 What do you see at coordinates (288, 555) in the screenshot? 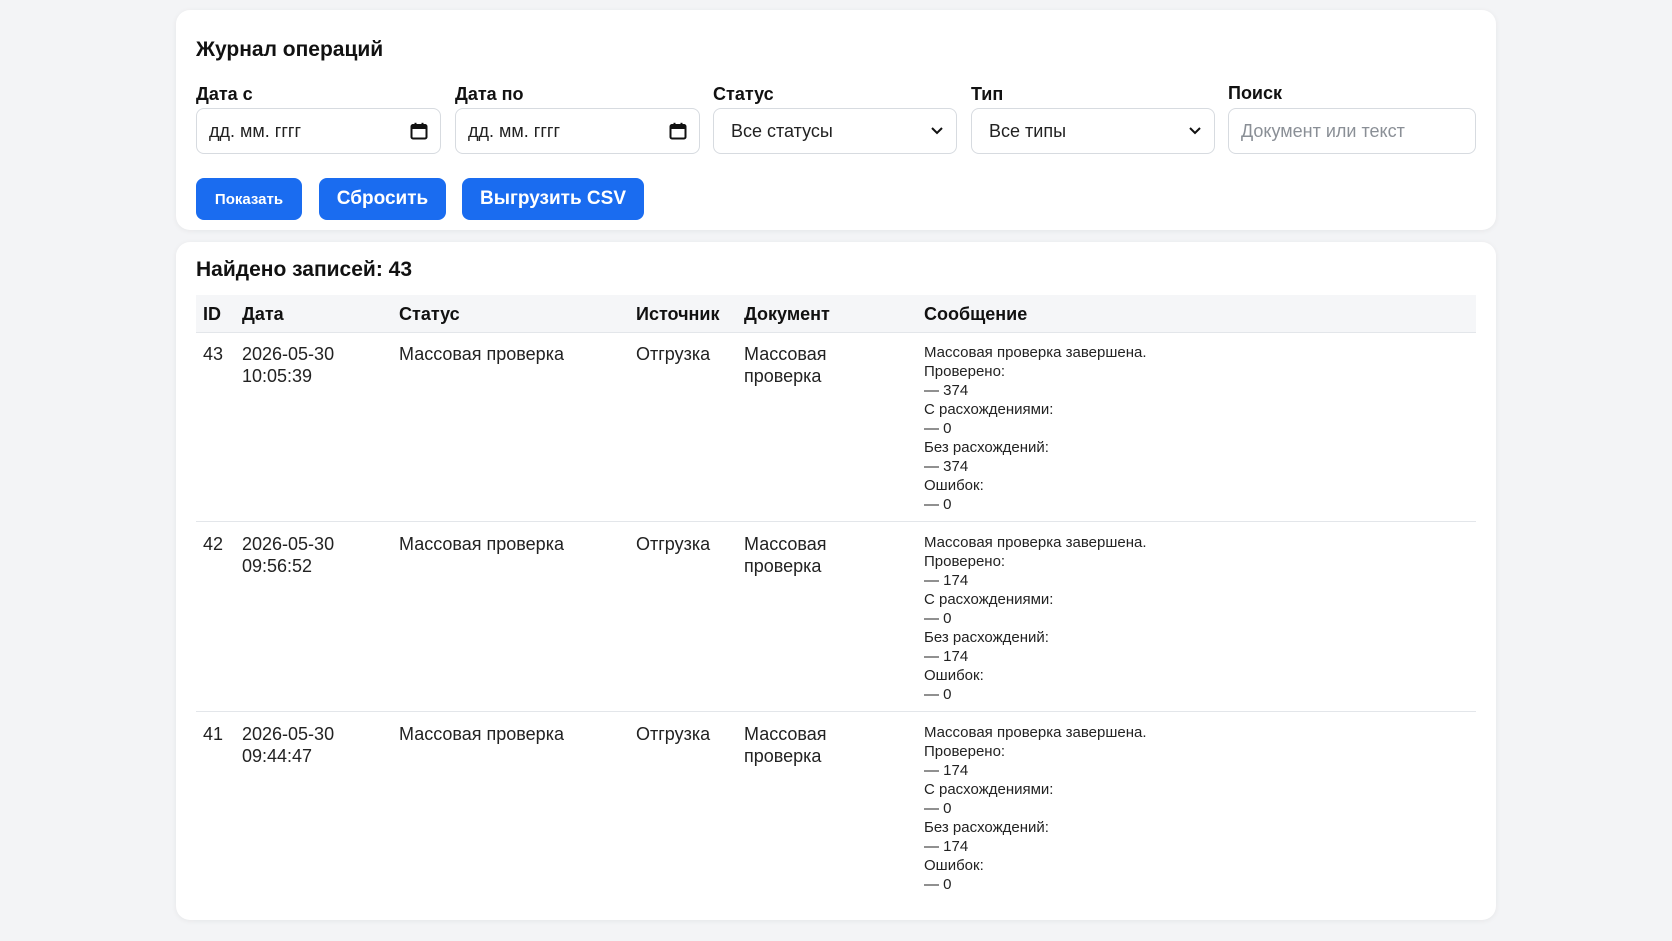
I see `row-date: 2026-05-30 09:56:52` at bounding box center [288, 555].